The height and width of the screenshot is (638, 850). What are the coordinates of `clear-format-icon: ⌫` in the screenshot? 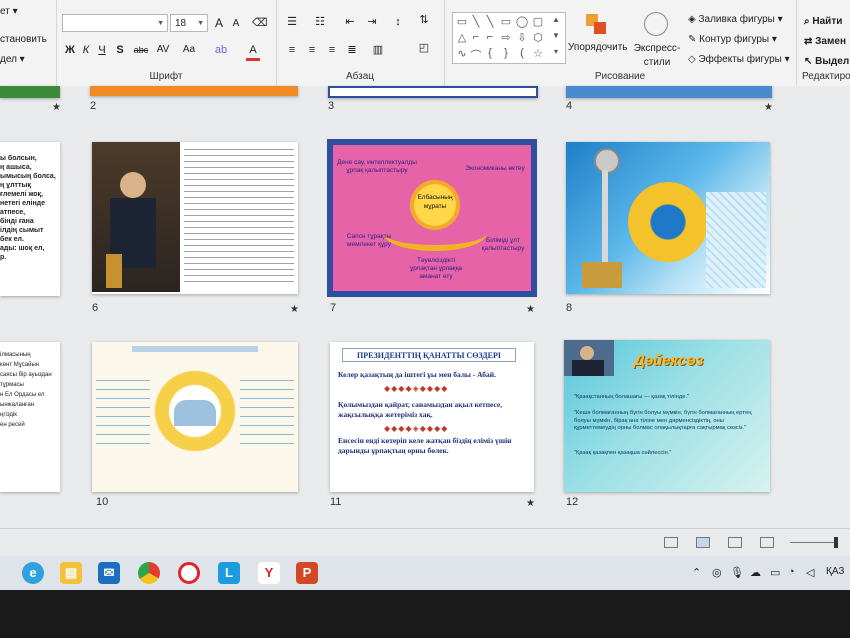 It's located at (260, 23).